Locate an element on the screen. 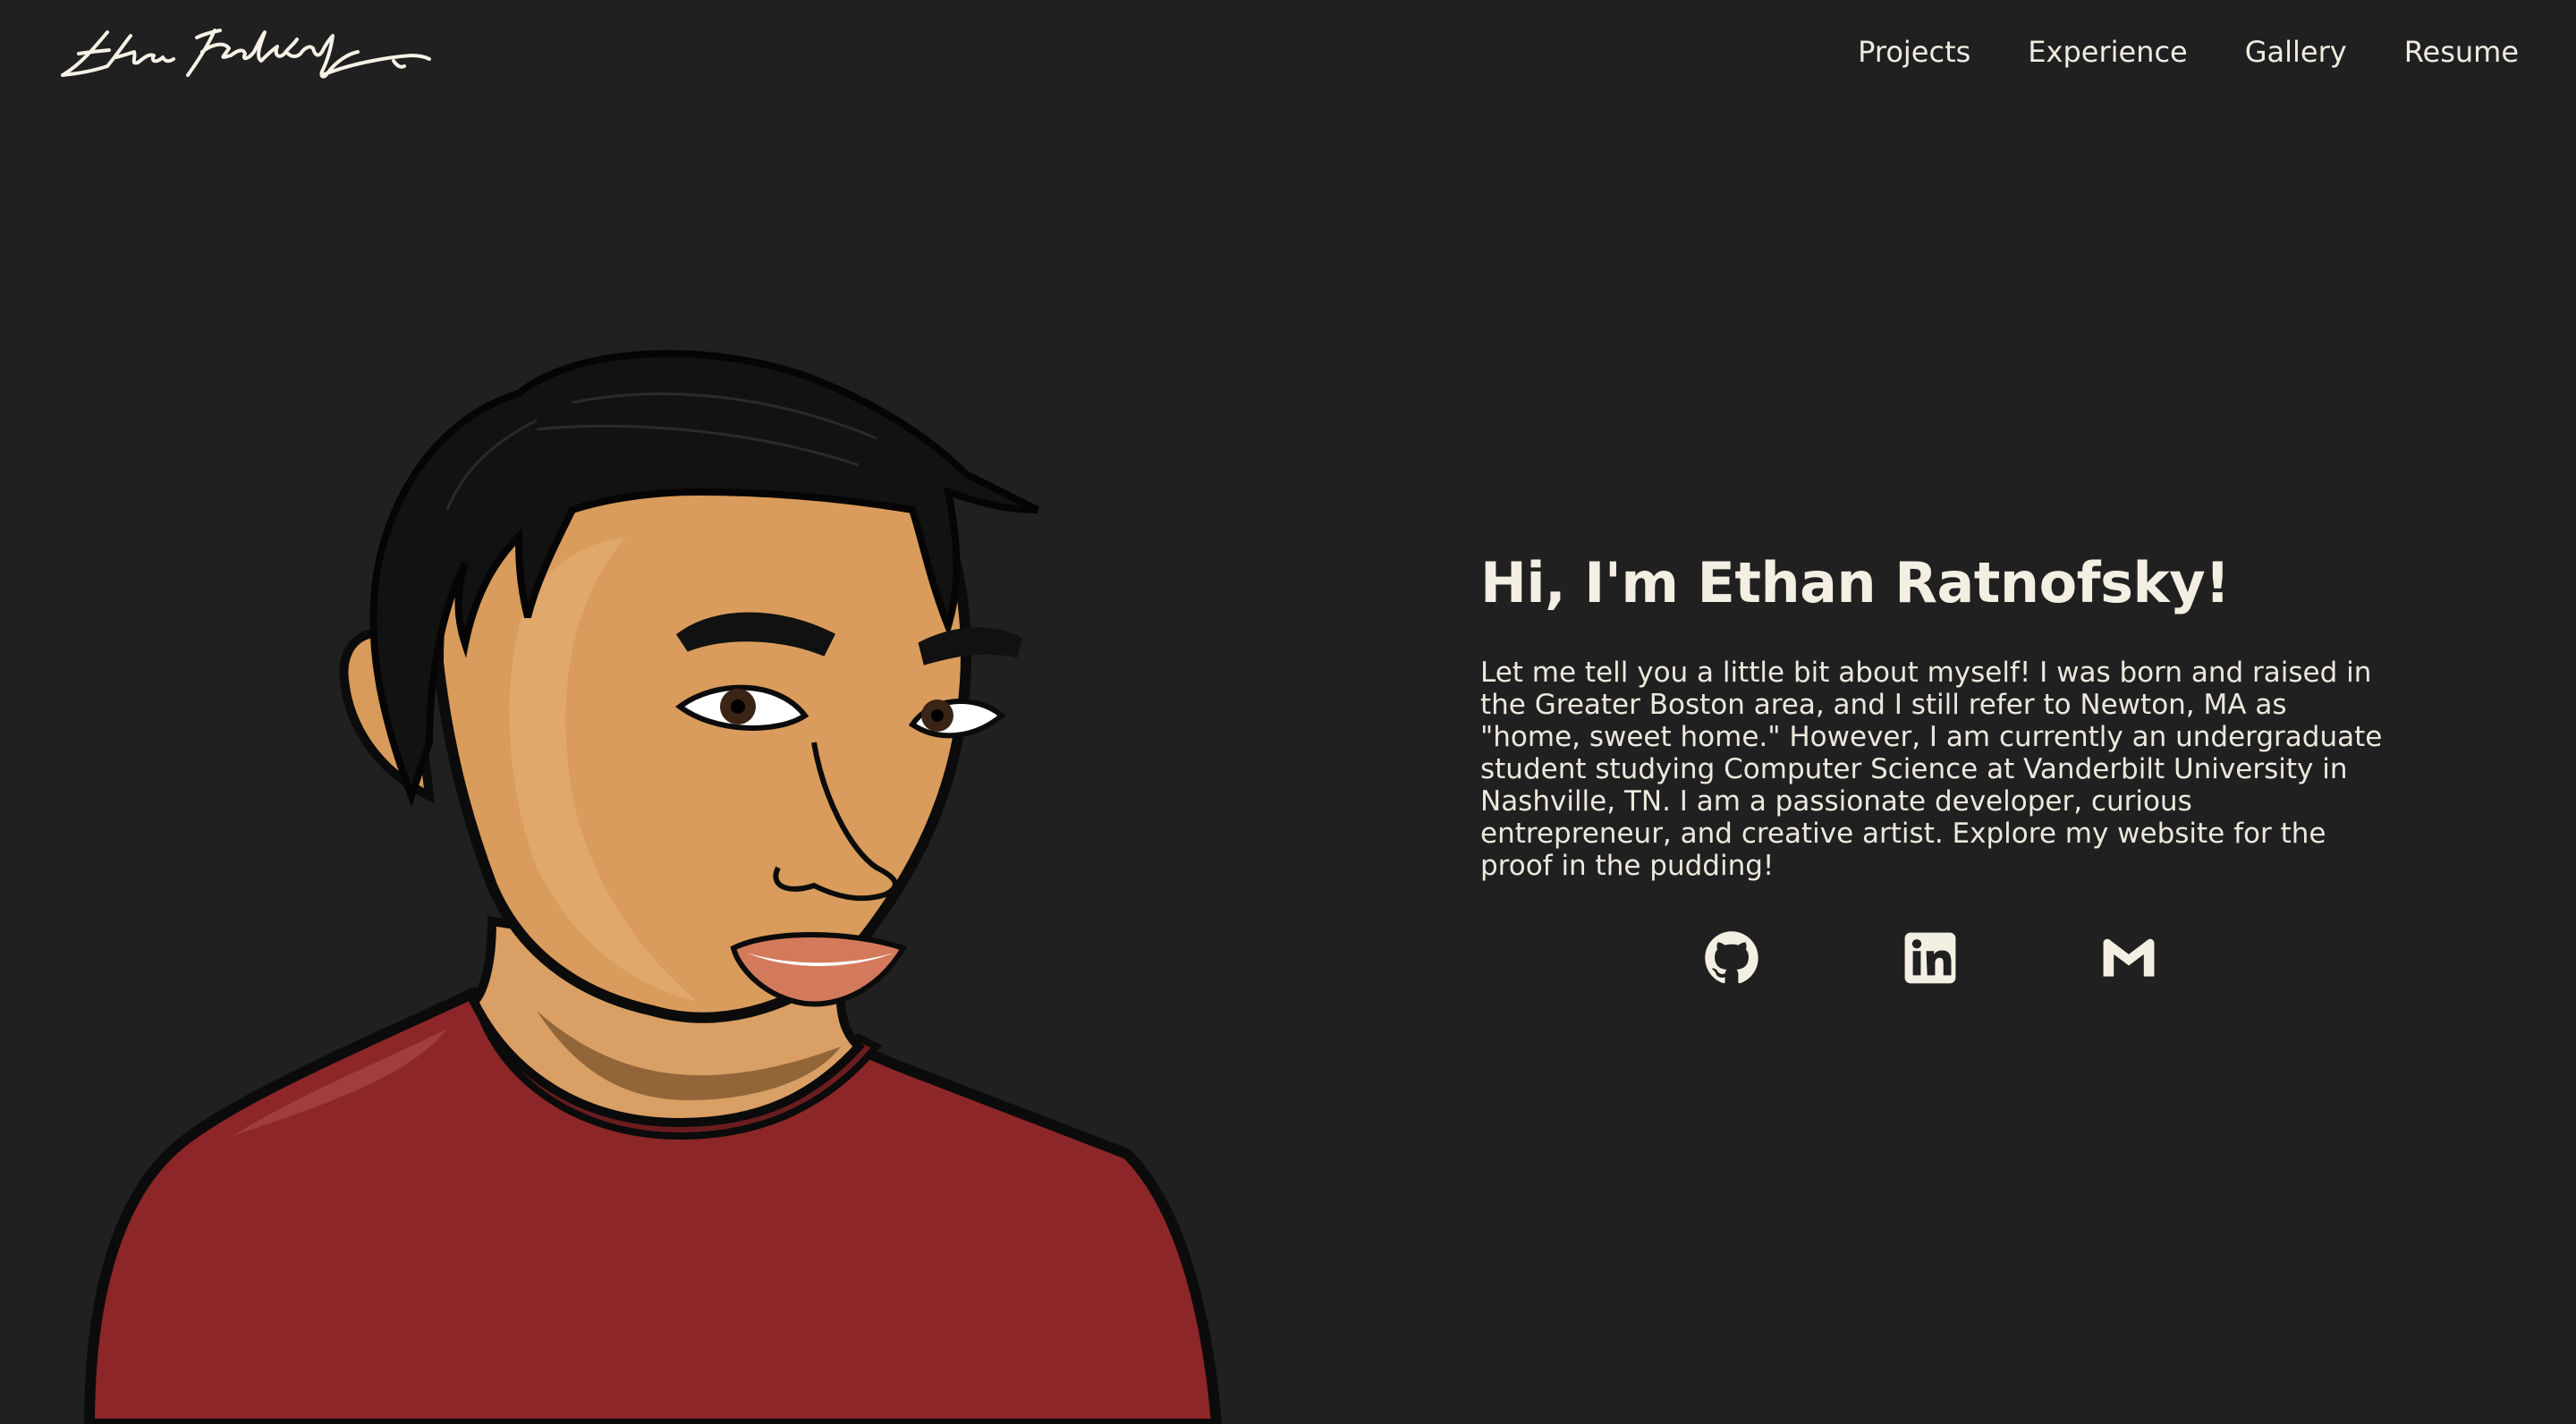  nav-resume: Resume is located at coordinates (2461, 52).